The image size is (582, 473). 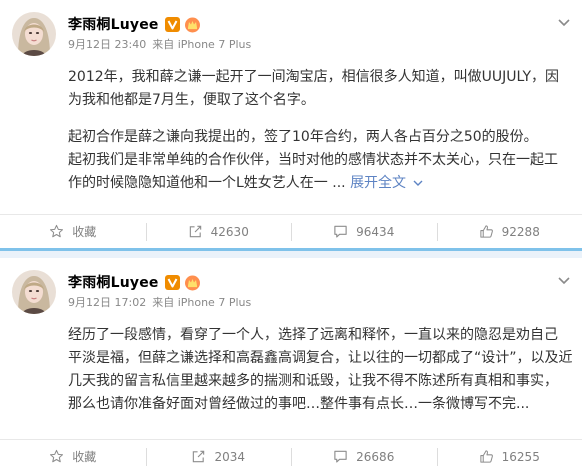 I want to click on post-text-line: 作的时候隐隐知道他和一个L姓女艺人在一 ... 展开全文, so click(x=321, y=183).